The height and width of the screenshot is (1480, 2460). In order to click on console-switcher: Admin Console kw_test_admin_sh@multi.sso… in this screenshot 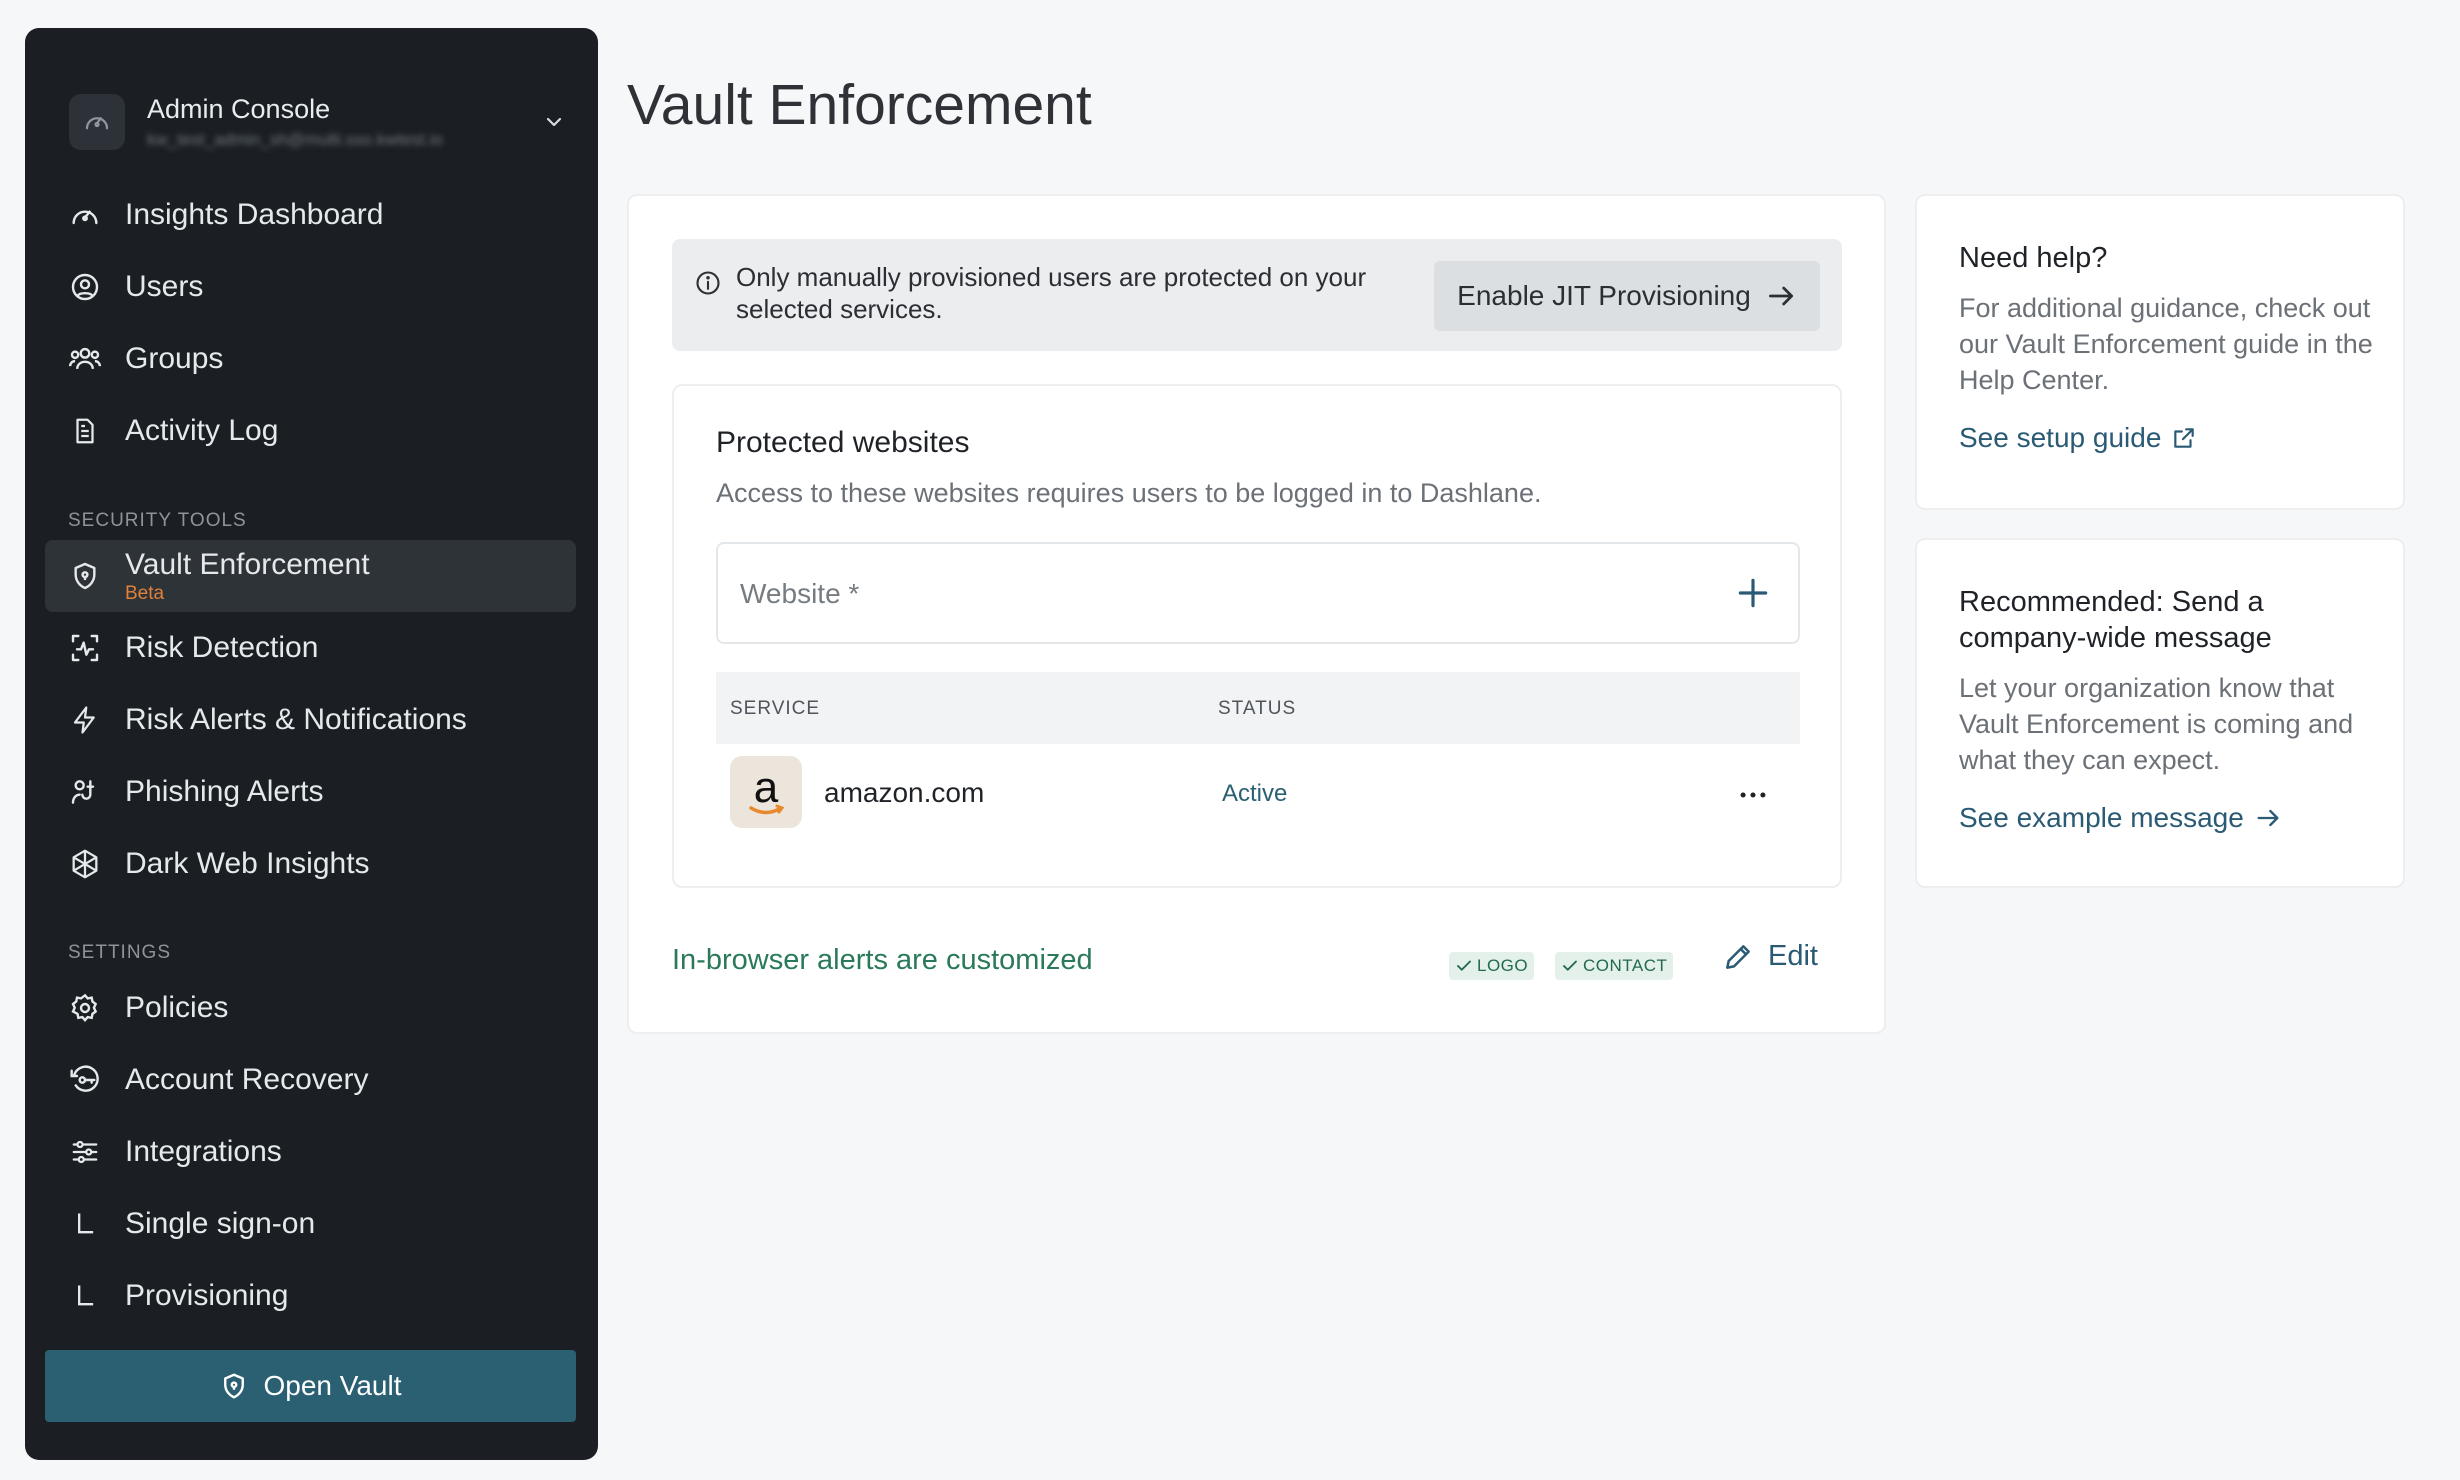, I will do `click(321, 122)`.